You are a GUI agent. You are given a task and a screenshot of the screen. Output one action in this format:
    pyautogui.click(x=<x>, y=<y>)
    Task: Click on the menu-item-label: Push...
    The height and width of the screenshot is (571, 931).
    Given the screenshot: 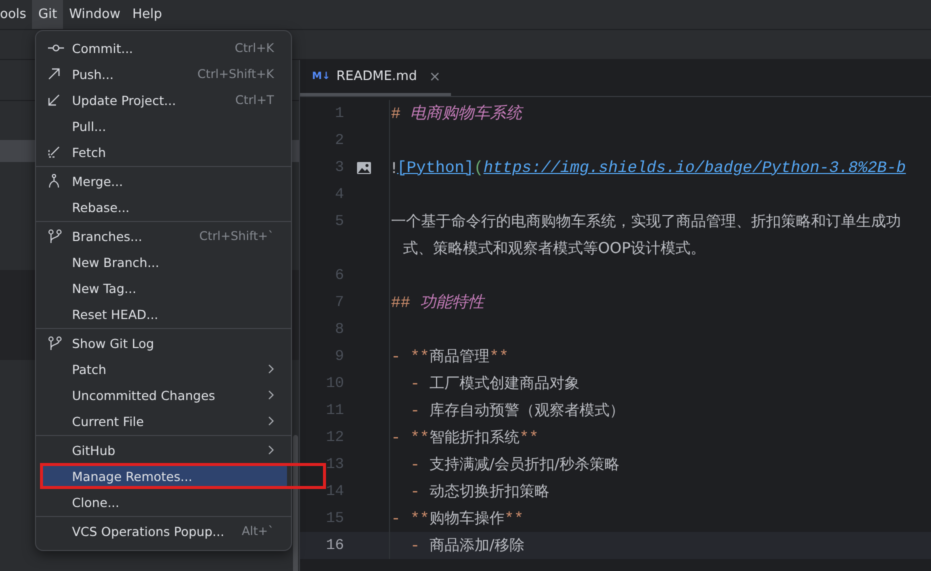 What is the action you would take?
    pyautogui.click(x=93, y=74)
    